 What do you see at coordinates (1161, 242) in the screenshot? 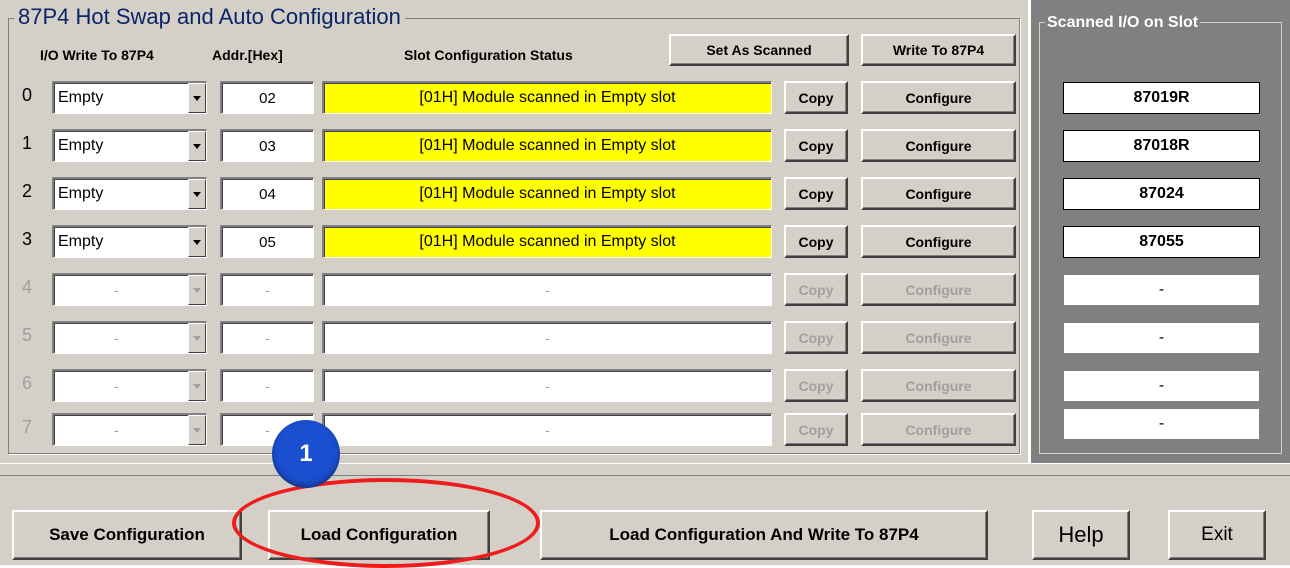
I see `scanned-module-field: 87055` at bounding box center [1161, 242].